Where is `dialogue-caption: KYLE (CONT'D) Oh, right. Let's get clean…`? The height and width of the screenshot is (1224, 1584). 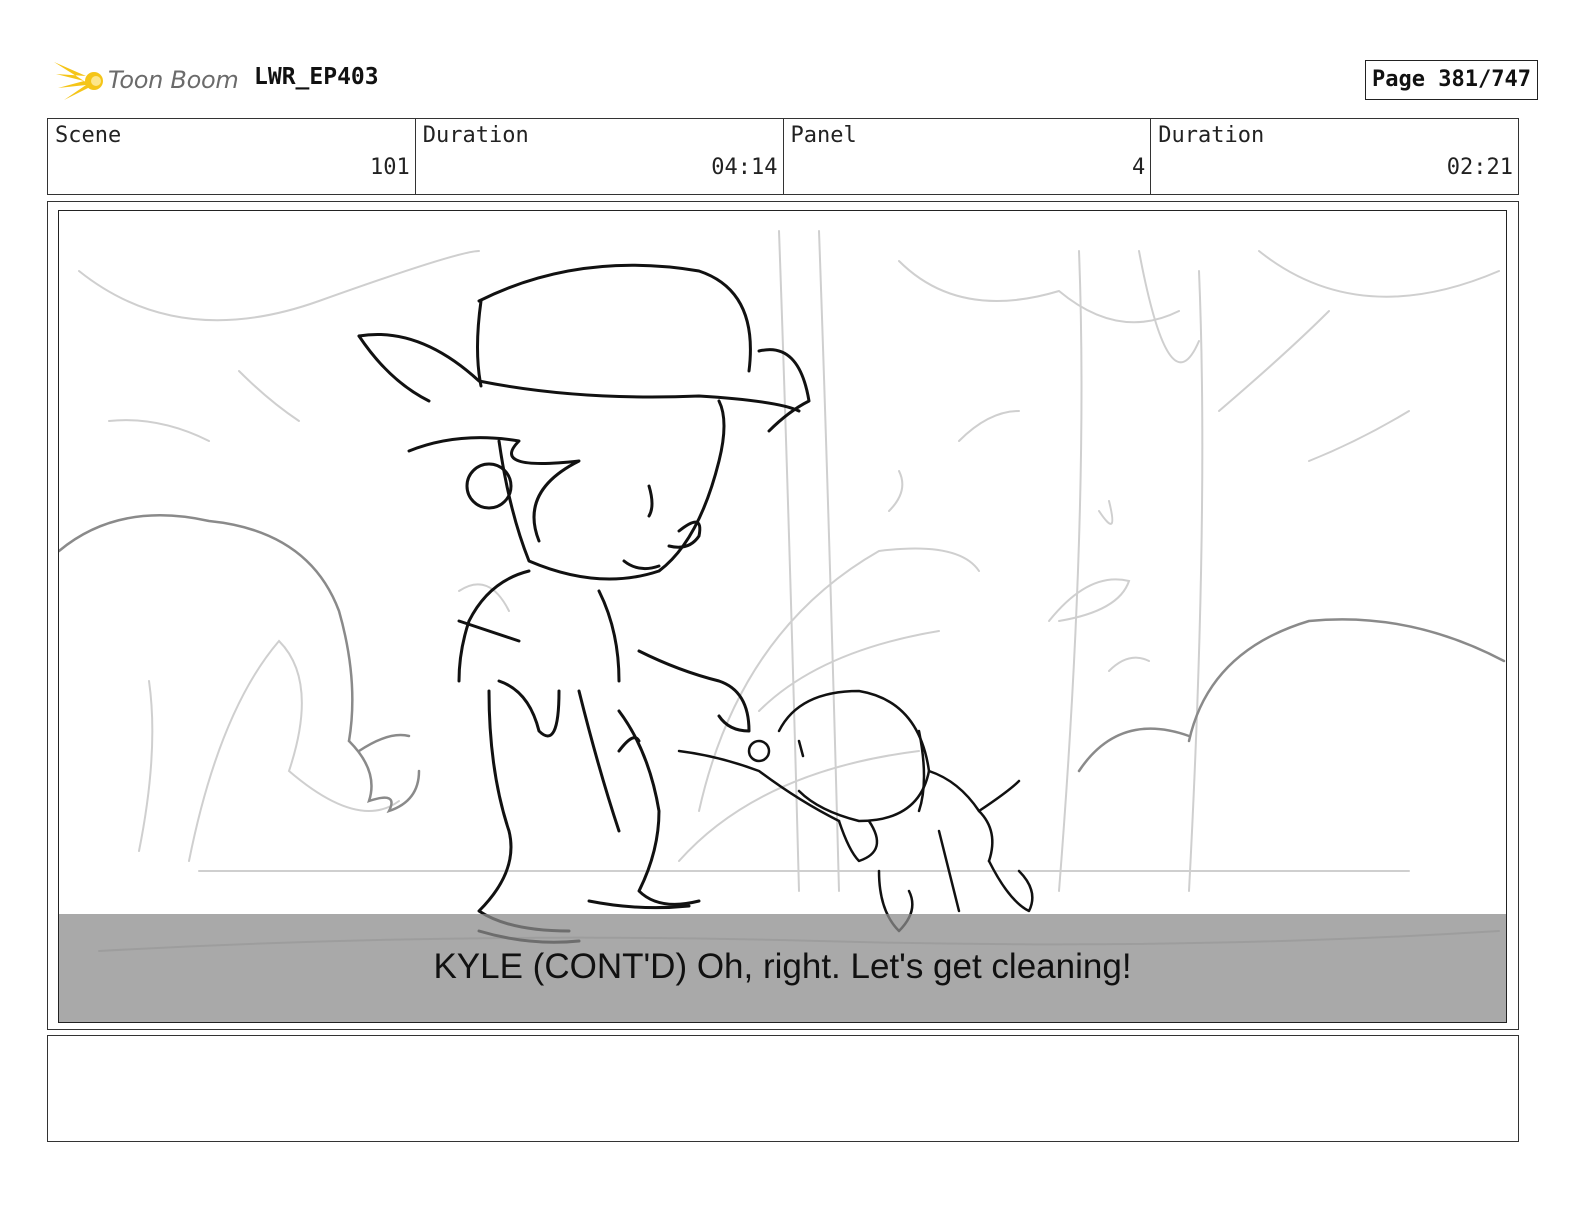
dialogue-caption: KYLE (CONT'D) Oh, right. Let's get clean… is located at coordinates (782, 966).